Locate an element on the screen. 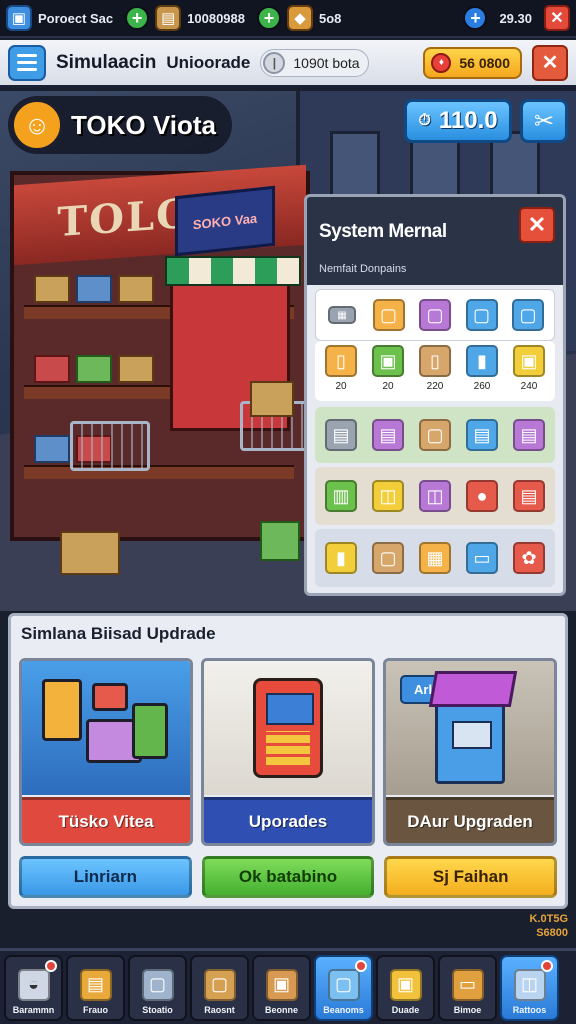 This screenshot has height=1024, width=576. box-icon: ▤ is located at coordinates (168, 18).